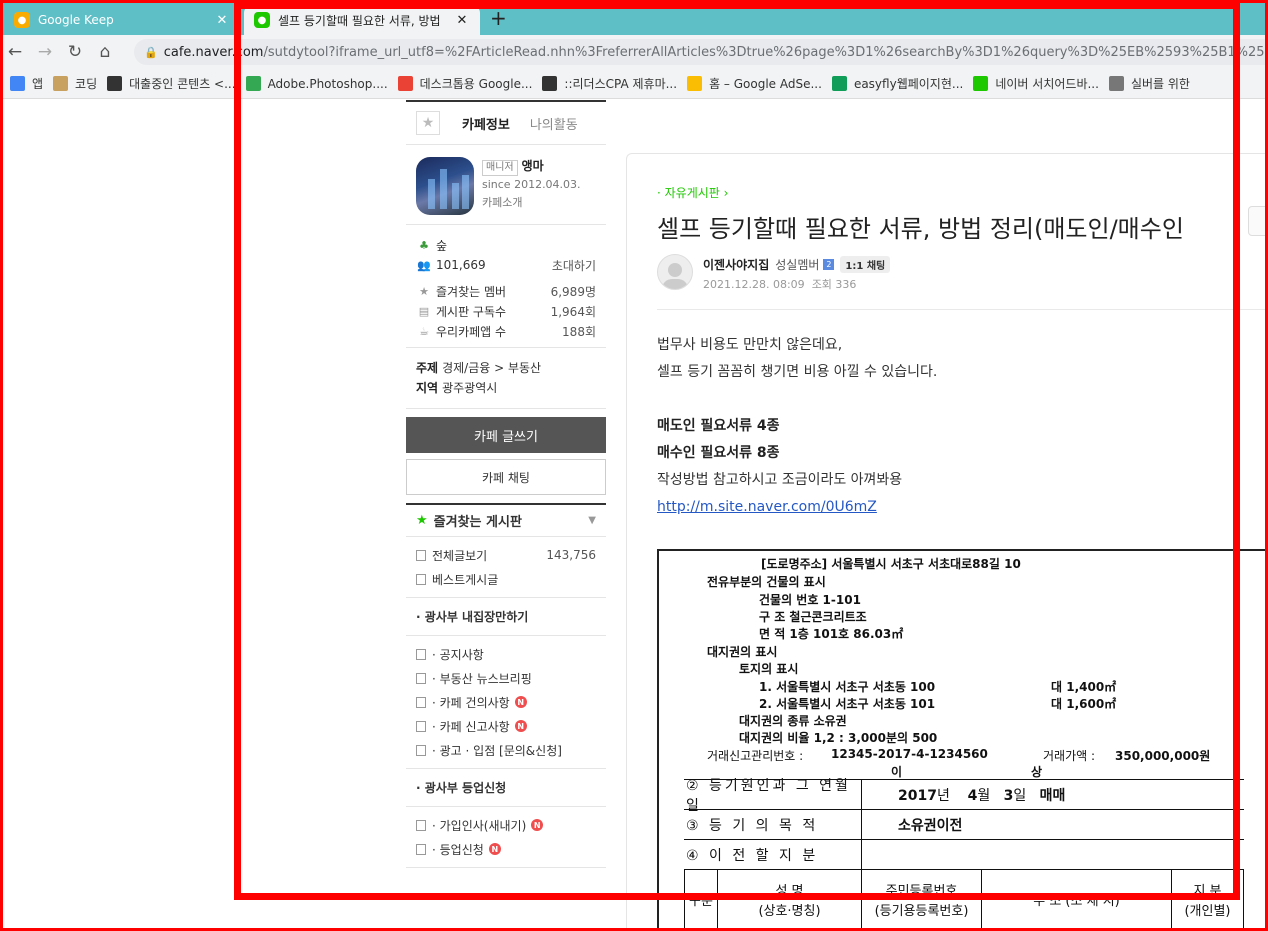 The width and height of the screenshot is (1268, 931). I want to click on sidebar-board-item: · 가입인사(새내기) N, so click(506, 825).